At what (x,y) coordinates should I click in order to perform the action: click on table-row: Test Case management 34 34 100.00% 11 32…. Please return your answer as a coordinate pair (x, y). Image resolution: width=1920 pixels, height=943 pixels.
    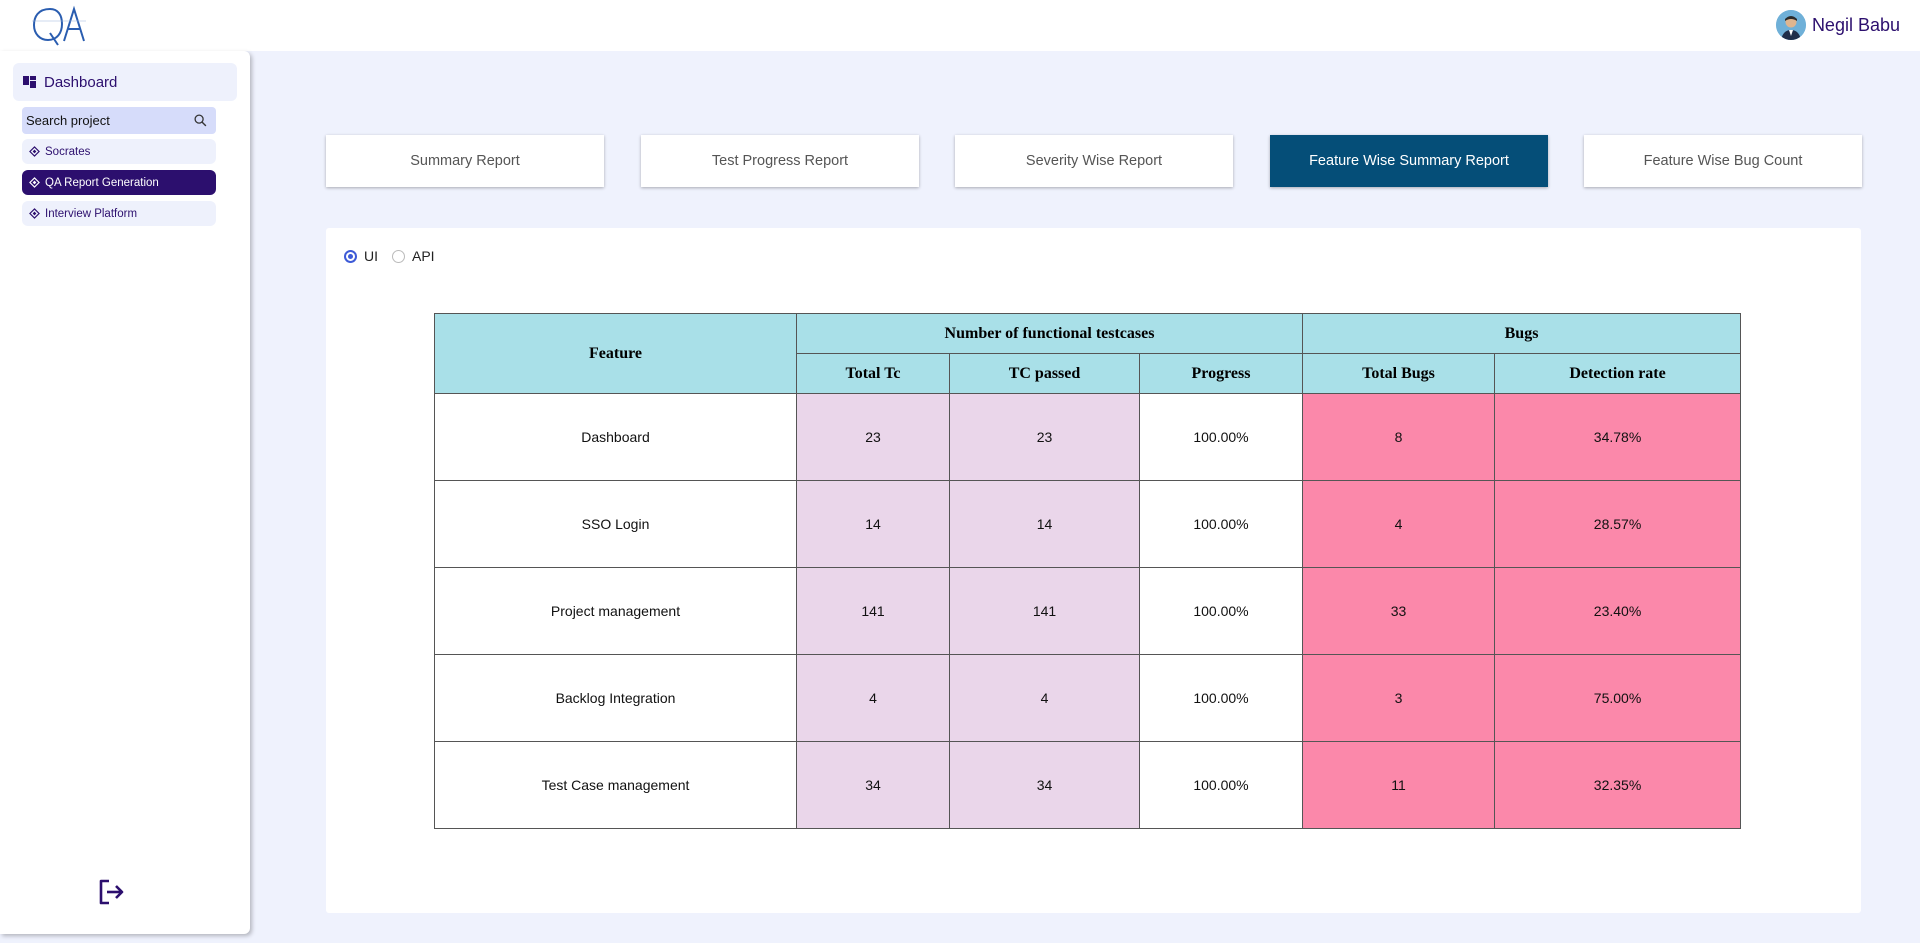
    Looking at the image, I should click on (1088, 785).